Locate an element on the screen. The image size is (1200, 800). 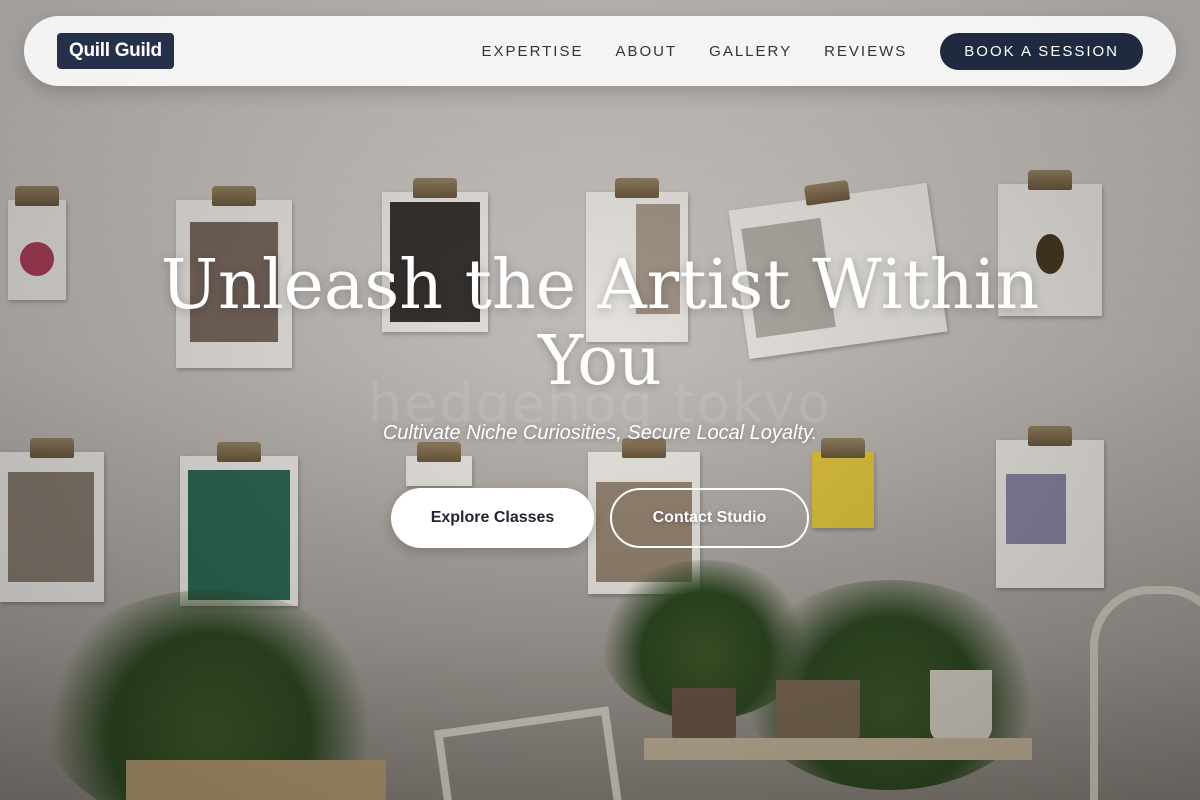
book-session-button: BOOK A SESSION is located at coordinates (1041, 51).